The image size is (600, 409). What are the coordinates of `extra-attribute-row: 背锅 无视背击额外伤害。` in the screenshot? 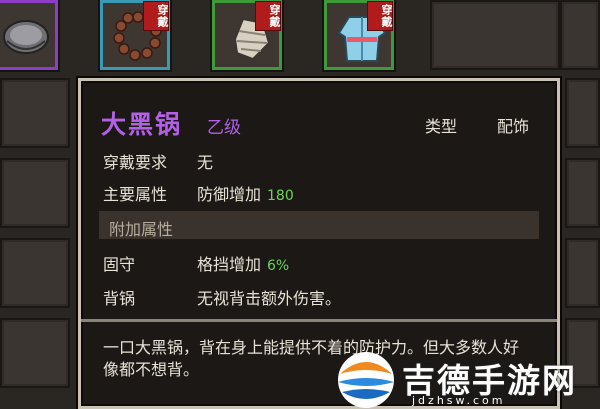 It's located at (319, 296).